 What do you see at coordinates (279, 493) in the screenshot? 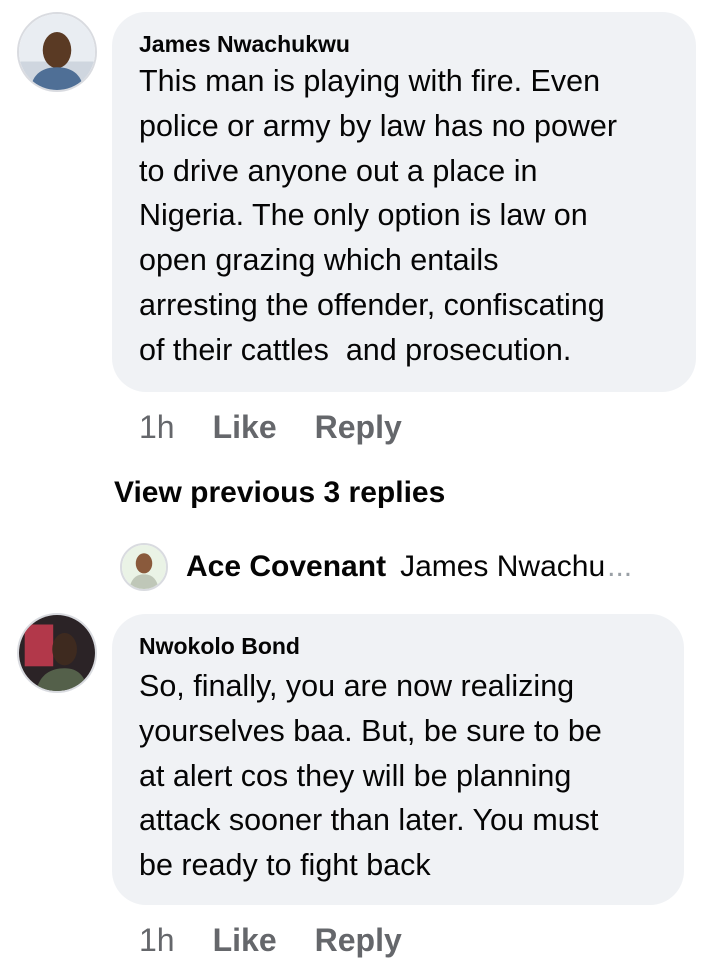
I see `view-previous-replies-link: View previous 3 replies` at bounding box center [279, 493].